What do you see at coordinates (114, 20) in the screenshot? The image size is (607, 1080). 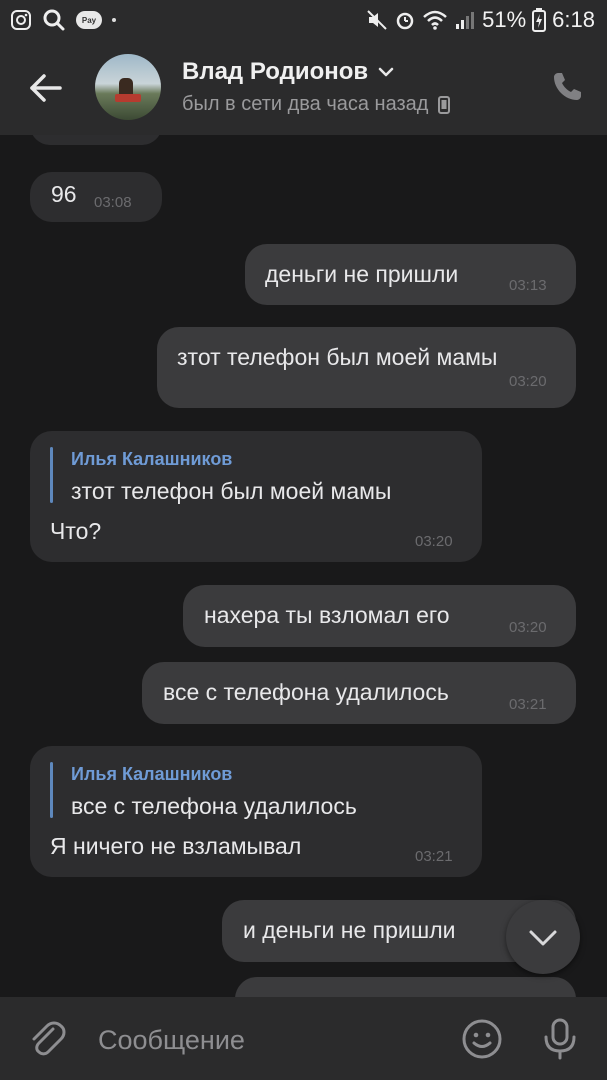 I see `more-notifications-dot` at bounding box center [114, 20].